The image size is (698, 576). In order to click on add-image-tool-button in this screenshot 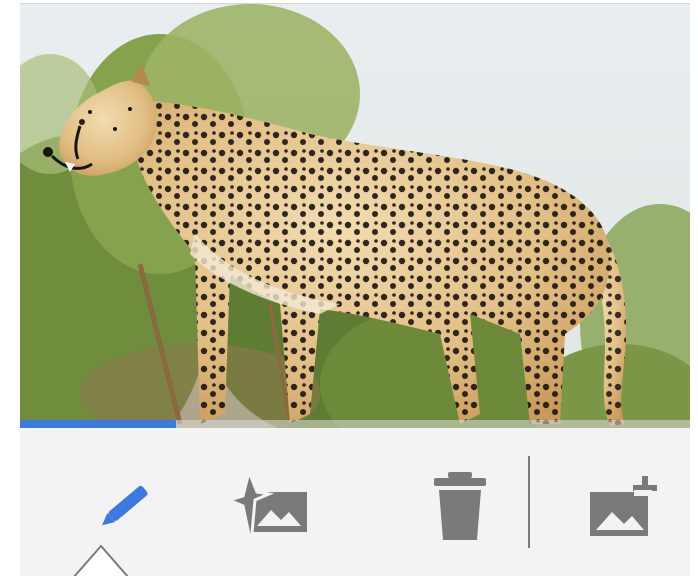, I will do `click(626, 506)`.